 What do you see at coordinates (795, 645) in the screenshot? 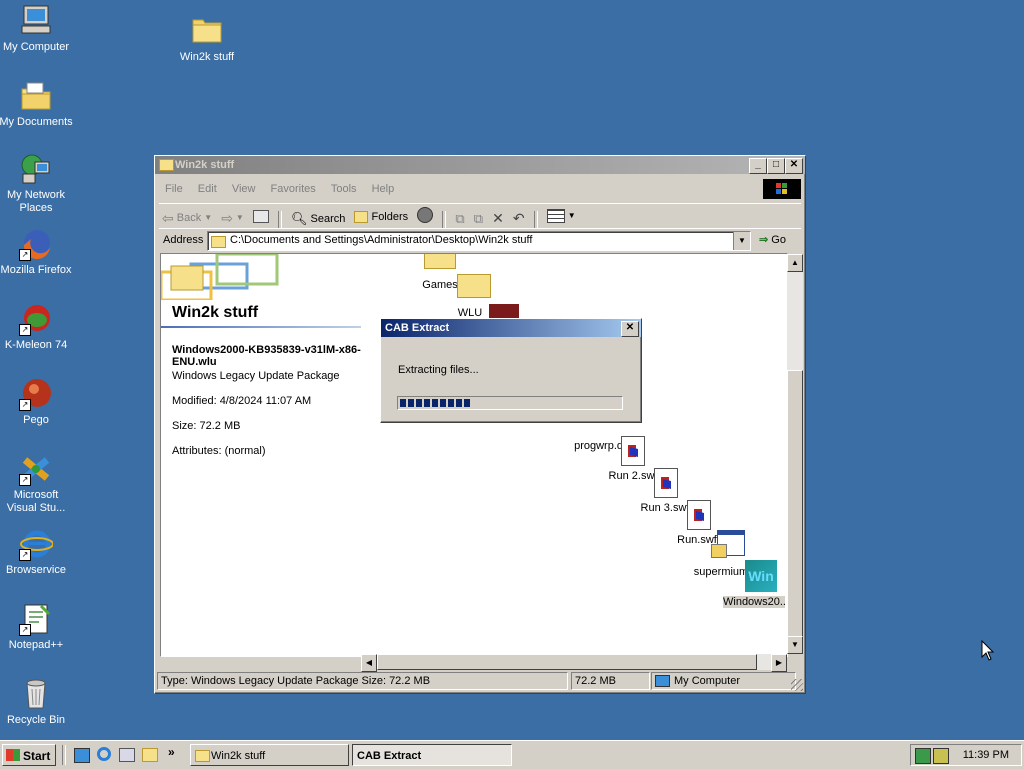
I see `scroll-down-button: ▼` at bounding box center [795, 645].